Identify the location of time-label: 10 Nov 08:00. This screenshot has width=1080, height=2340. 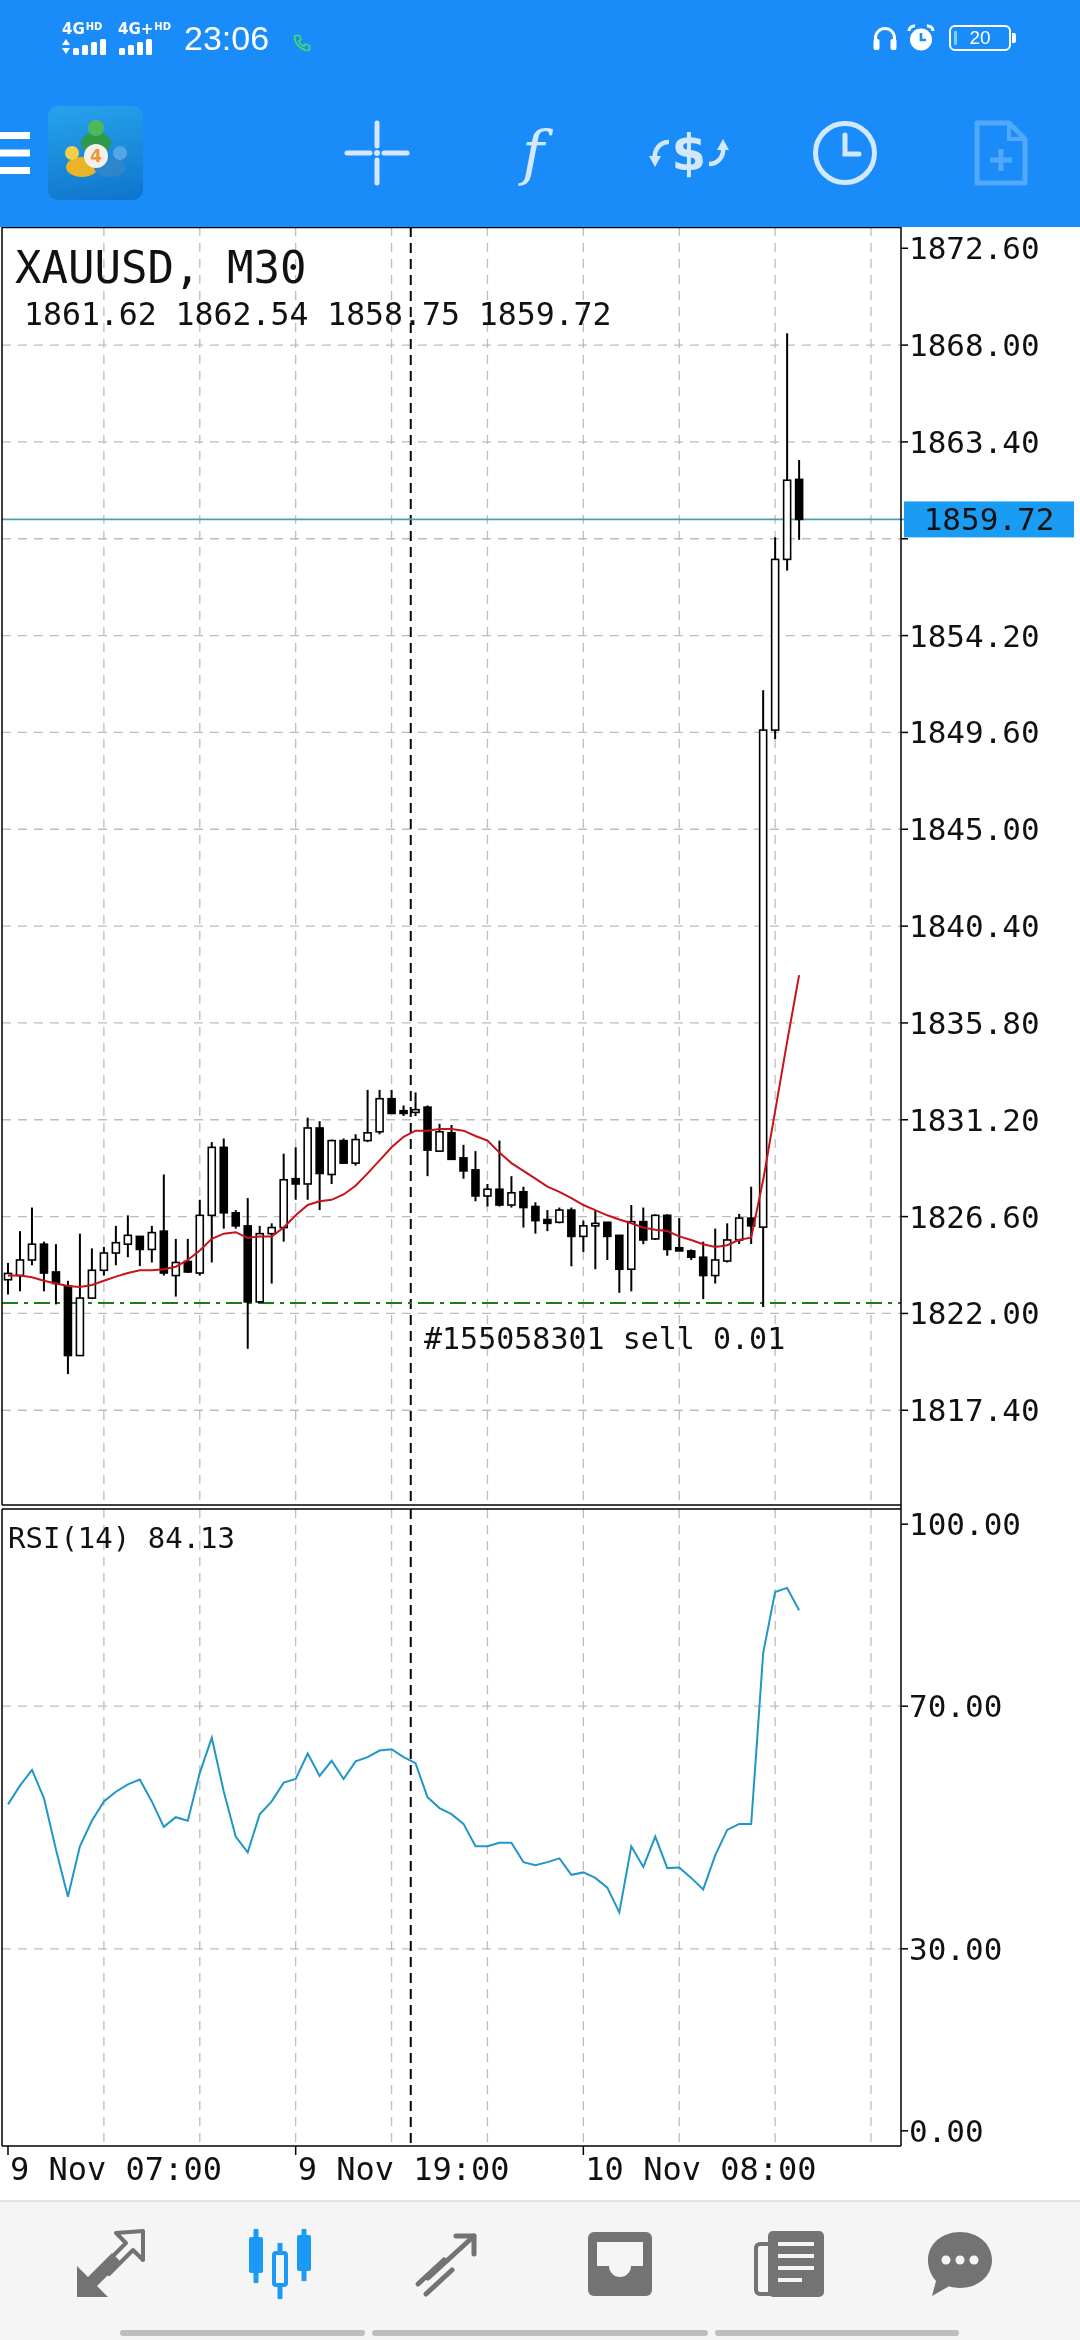
(701, 2169).